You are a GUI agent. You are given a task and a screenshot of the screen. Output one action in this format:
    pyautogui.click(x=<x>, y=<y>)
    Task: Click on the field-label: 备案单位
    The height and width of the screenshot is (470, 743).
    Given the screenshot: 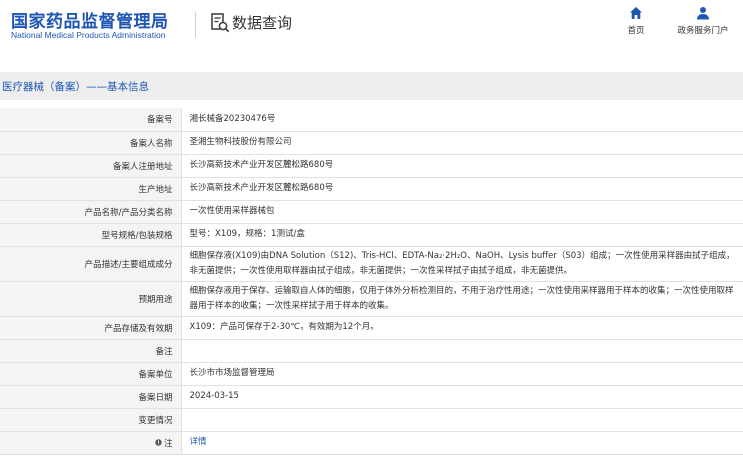 What is the action you would take?
    pyautogui.click(x=91, y=374)
    